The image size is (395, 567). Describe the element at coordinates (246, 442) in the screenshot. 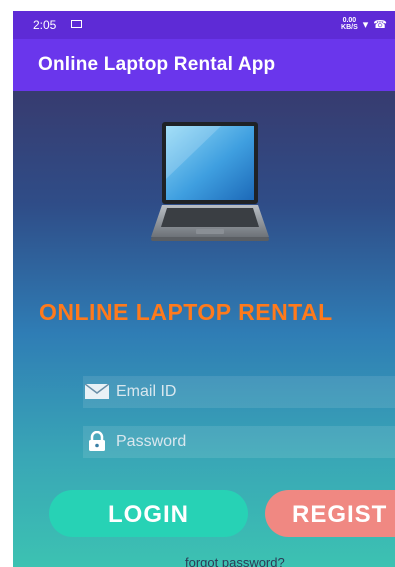

I see `password-input` at that location.